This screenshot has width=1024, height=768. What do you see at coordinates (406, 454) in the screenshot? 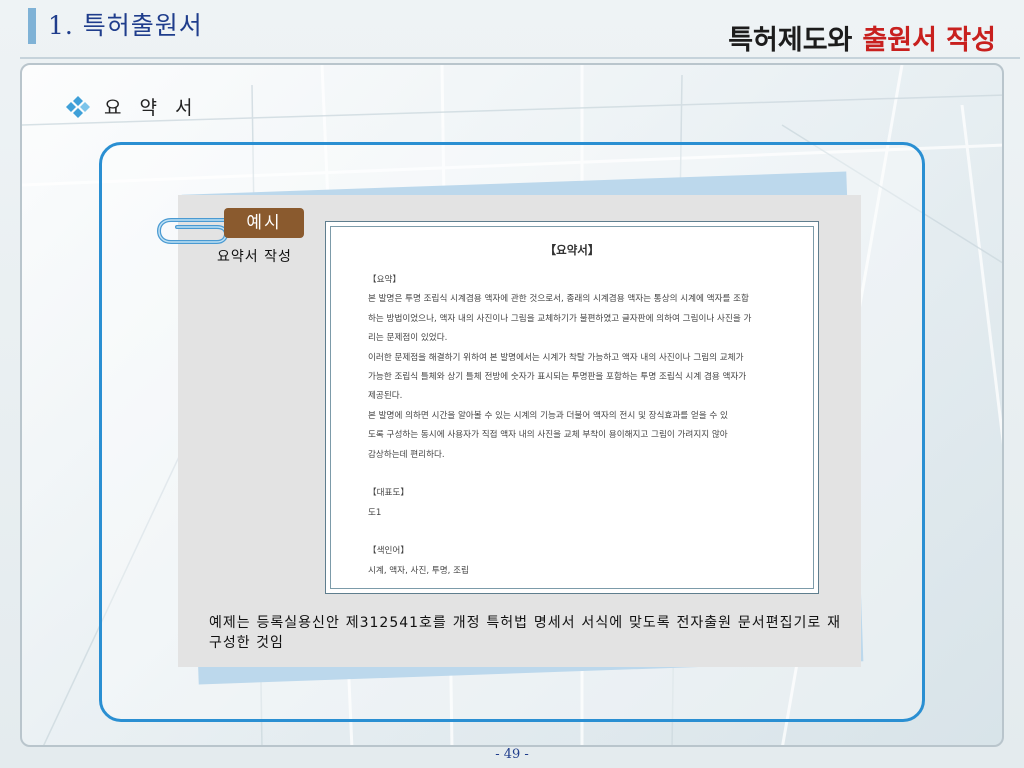
I see `document-line: 감상하는데 편리하다.` at bounding box center [406, 454].